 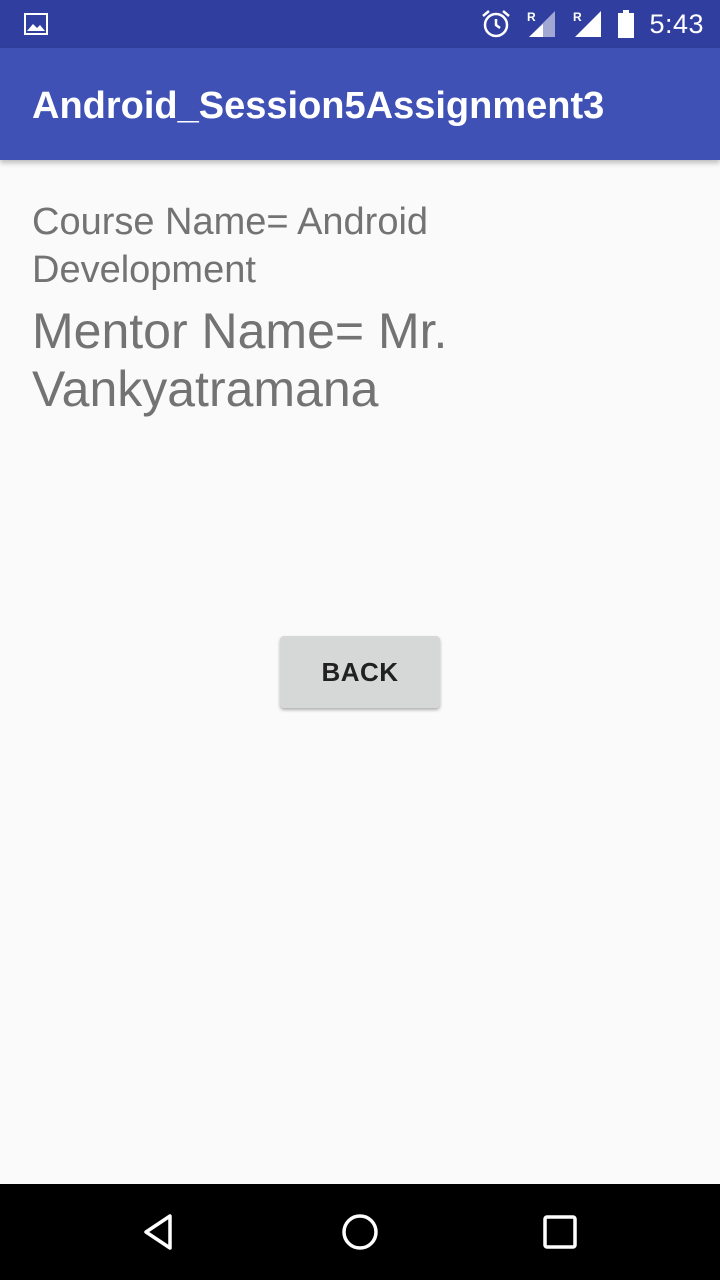 I want to click on app-bar: Android_Session5Assignment3, so click(x=360, y=104).